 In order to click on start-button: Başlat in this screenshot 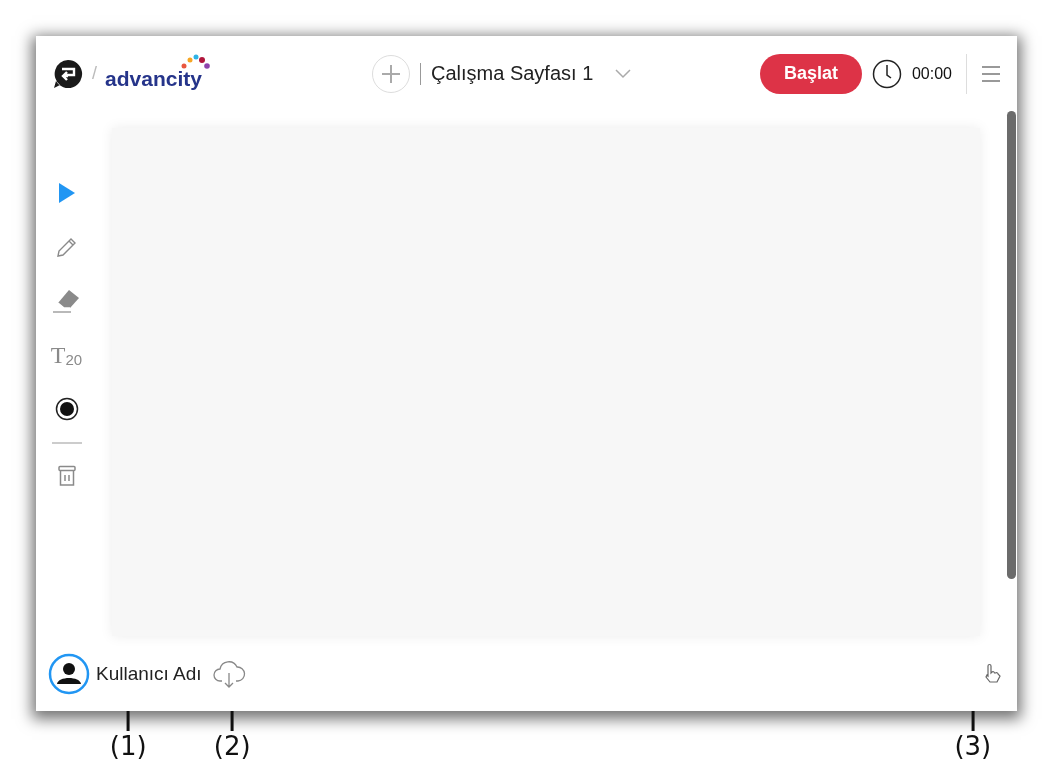, I will do `click(810, 73)`.